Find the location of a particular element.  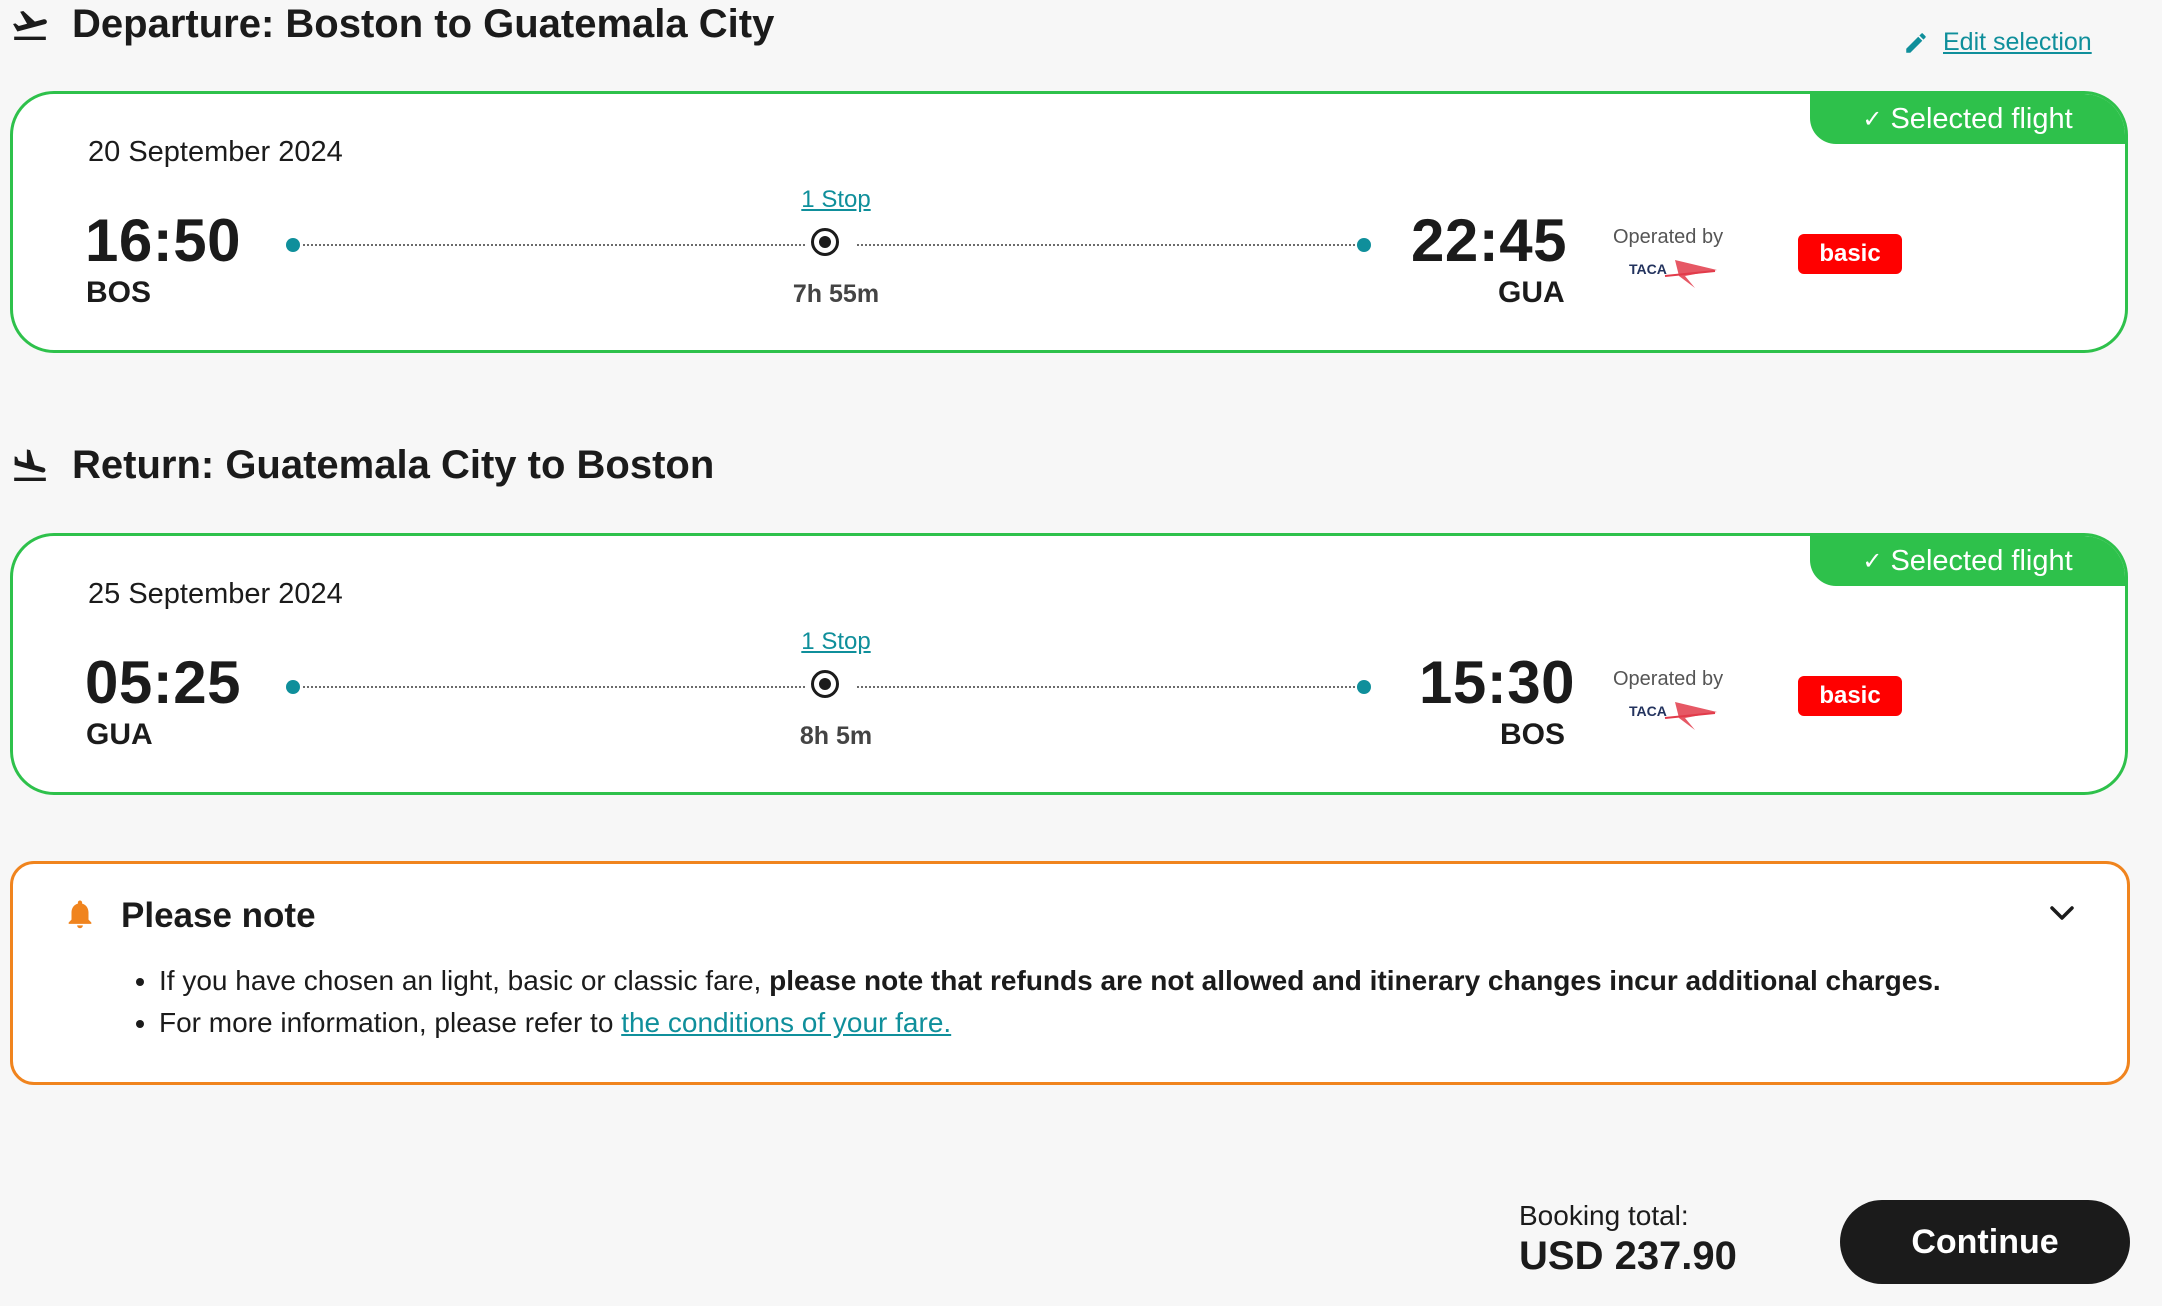

please-note-title: Please note is located at coordinates (218, 915).